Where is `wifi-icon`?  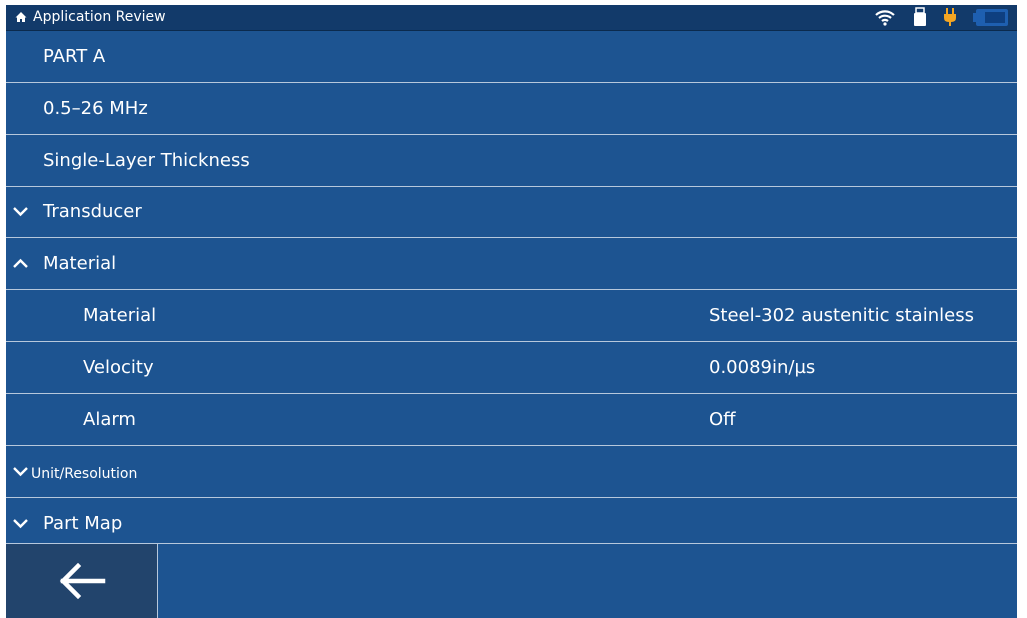 wifi-icon is located at coordinates (885, 18).